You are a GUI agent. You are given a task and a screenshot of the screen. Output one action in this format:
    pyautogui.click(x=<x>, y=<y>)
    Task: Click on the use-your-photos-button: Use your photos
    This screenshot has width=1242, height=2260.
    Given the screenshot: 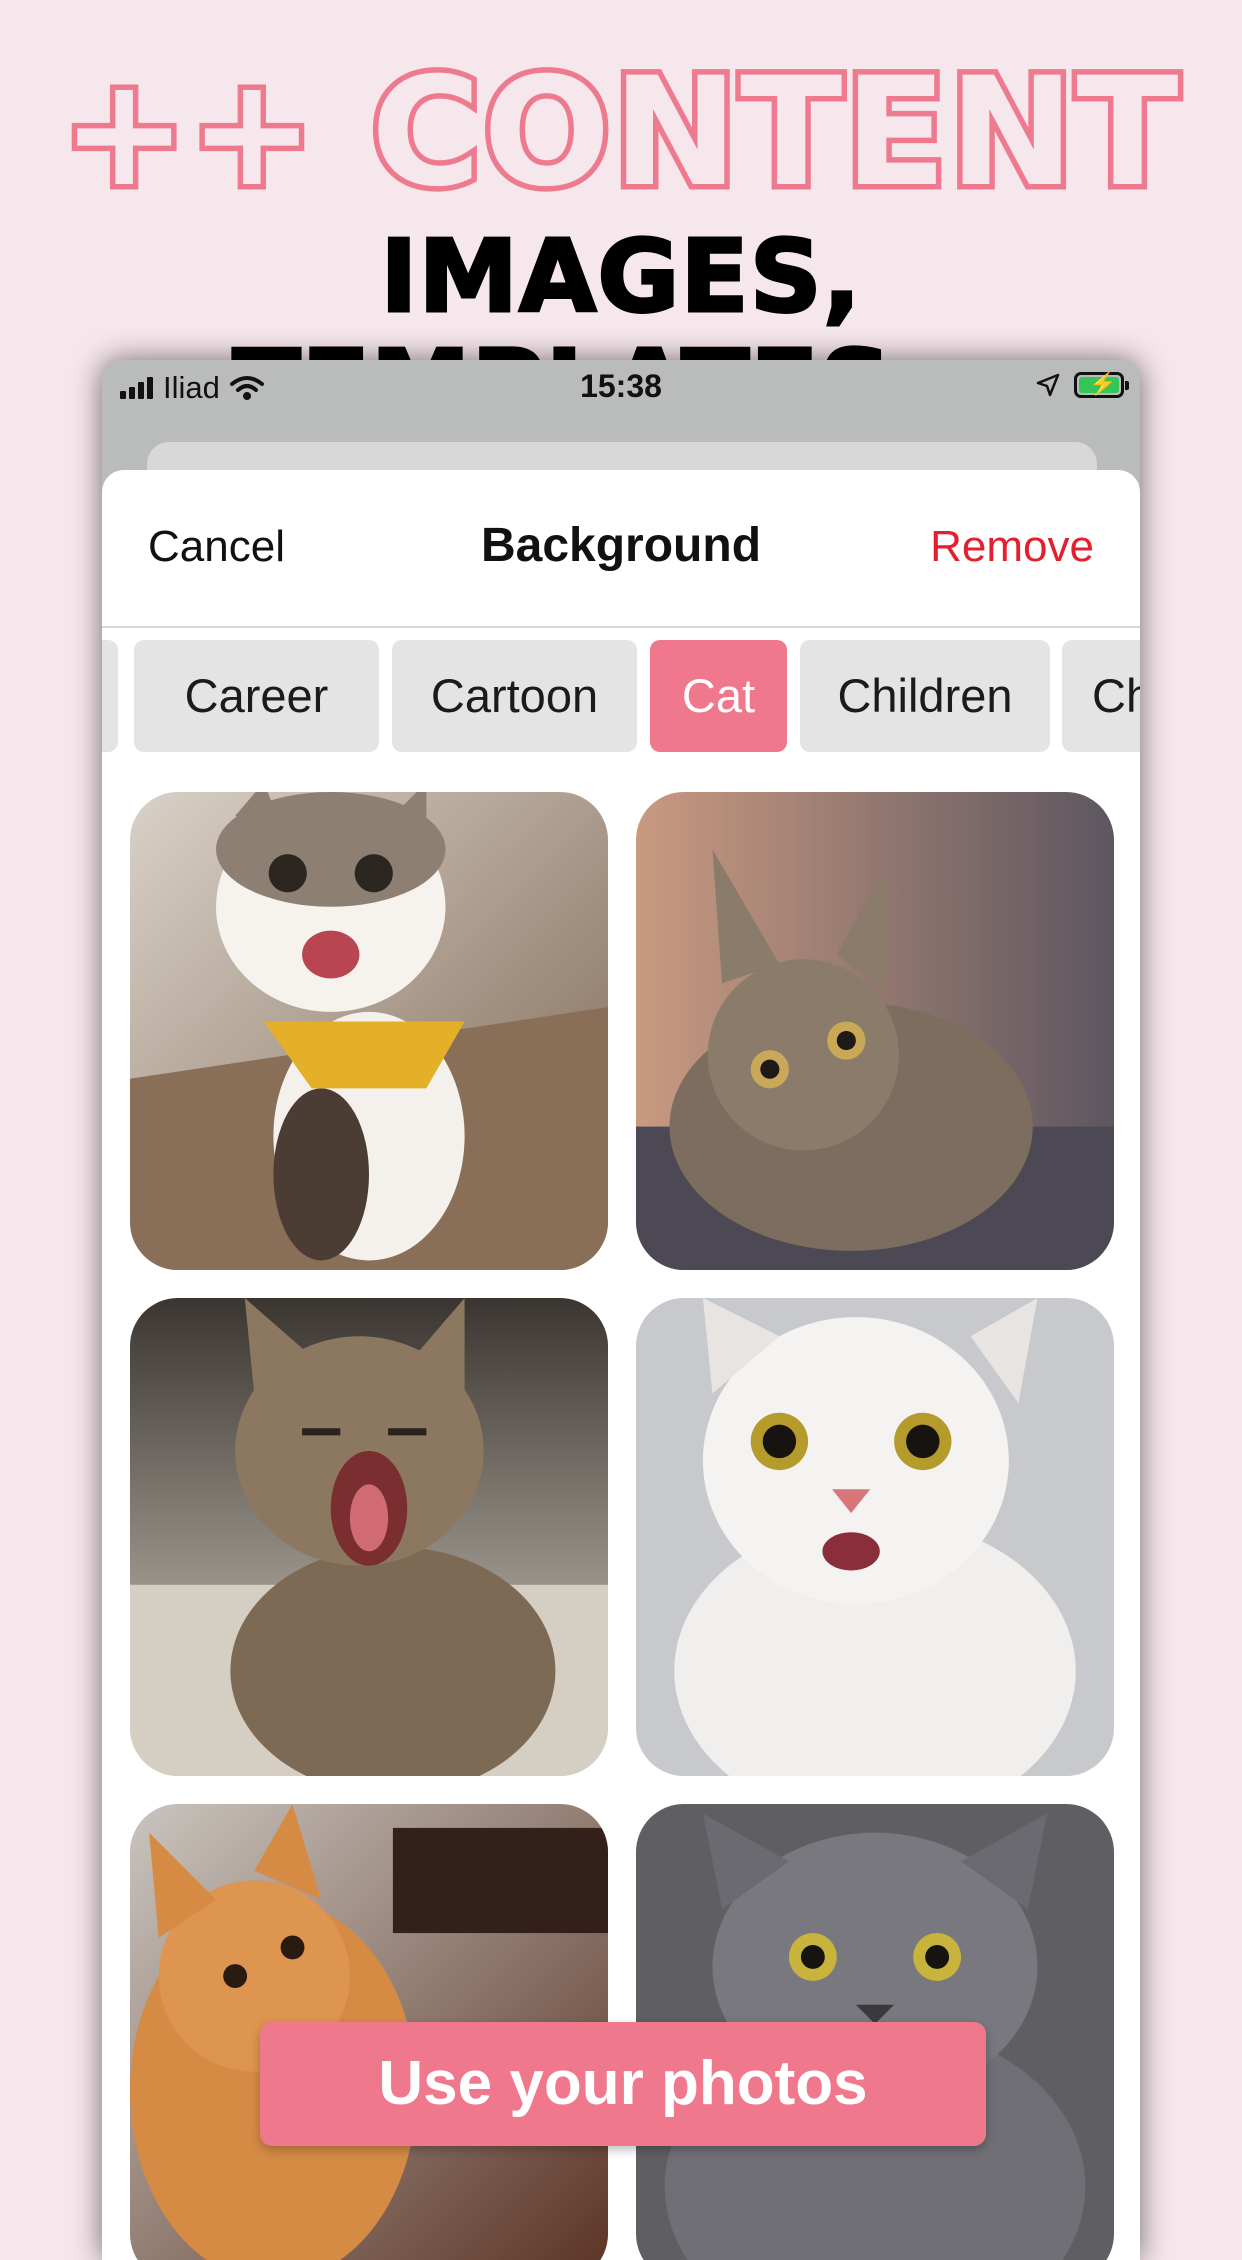 What is the action you would take?
    pyautogui.click(x=623, y=2084)
    